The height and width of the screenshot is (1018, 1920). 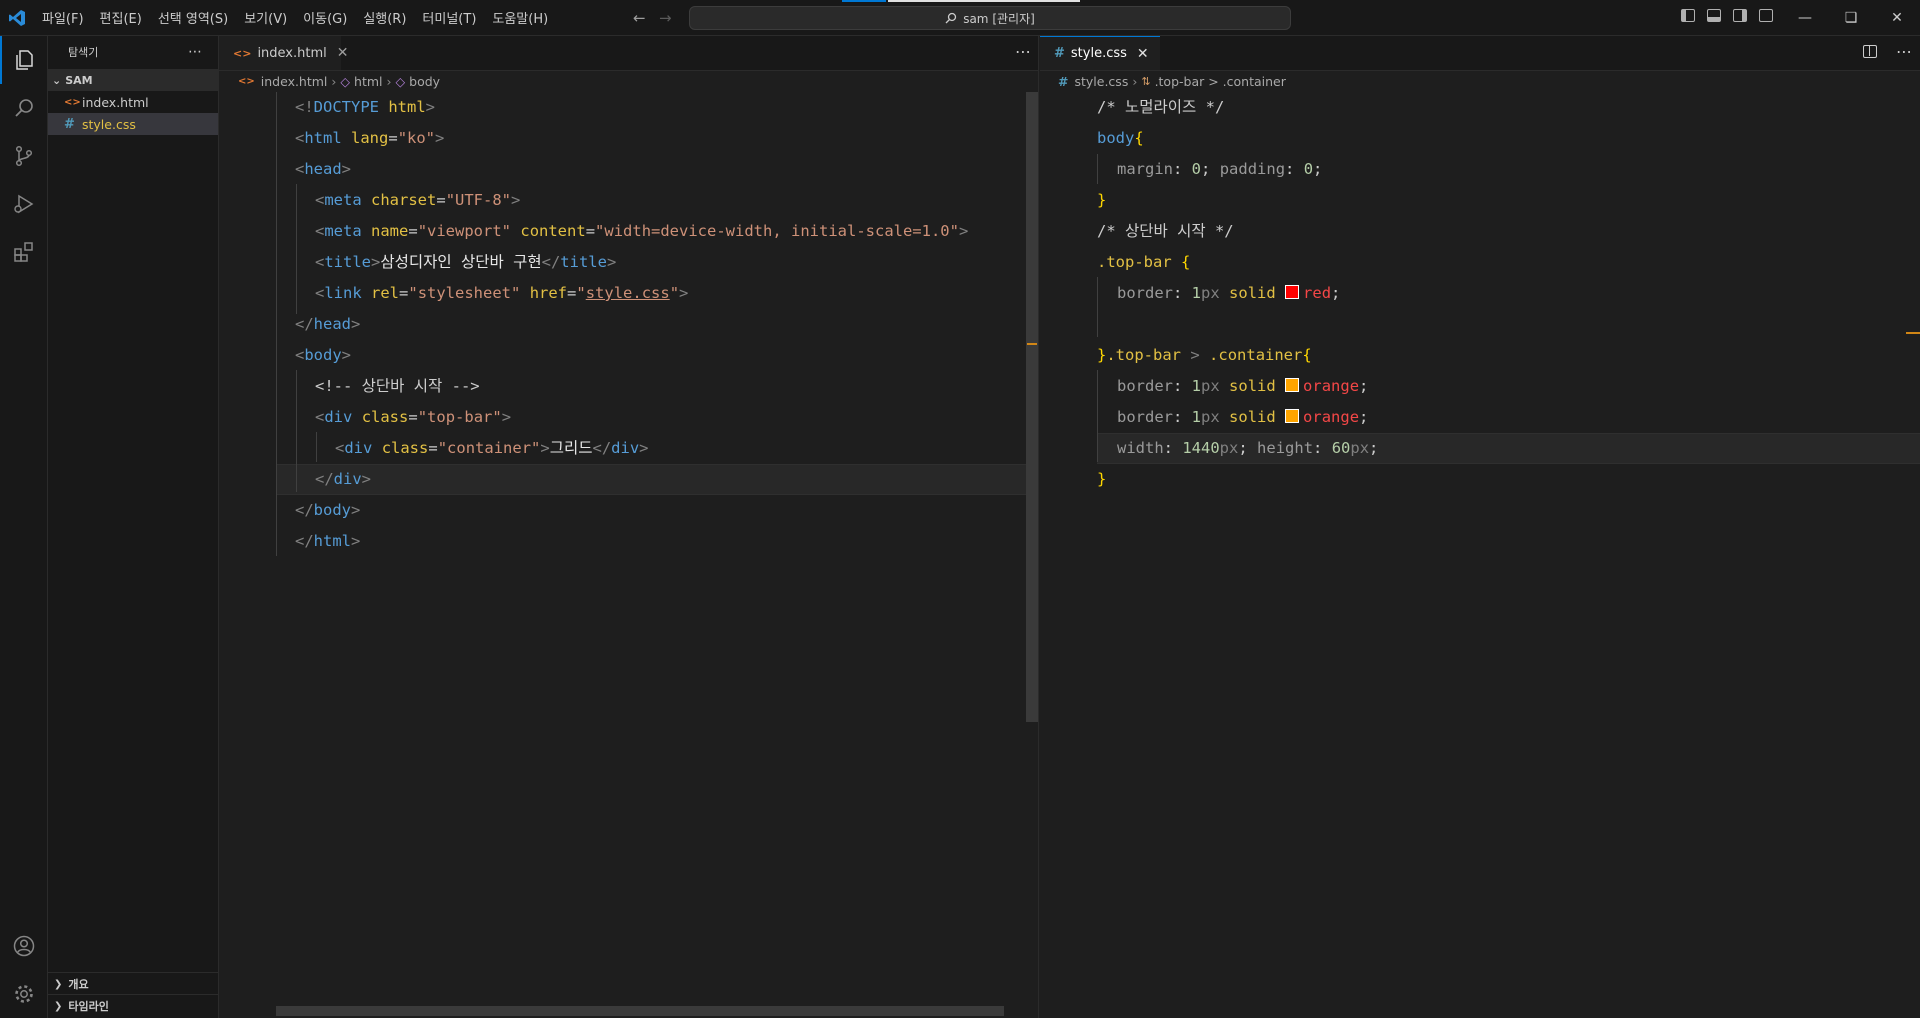 I want to click on code-line: /* 노멀라이즈 */, so click(x=1161, y=107).